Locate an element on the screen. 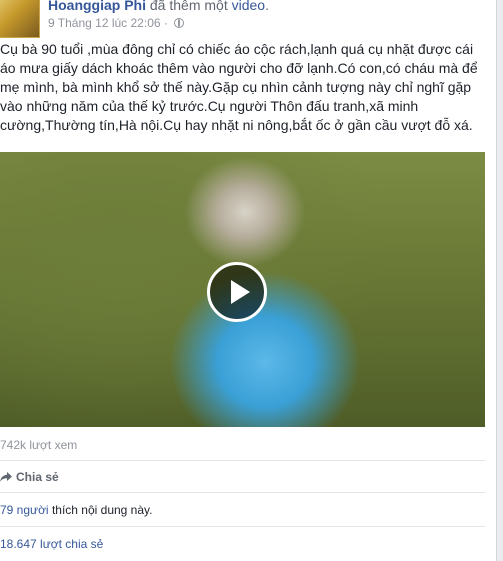 The height and width of the screenshot is (561, 503). likes-summary: 79 người thích nội dung này. is located at coordinates (76, 510).